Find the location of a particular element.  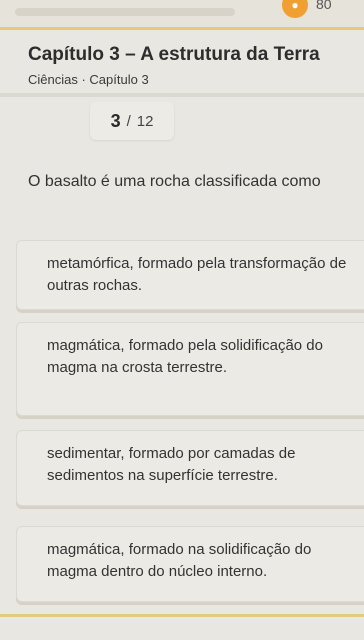

bottom-divider is located at coordinates (182, 615).